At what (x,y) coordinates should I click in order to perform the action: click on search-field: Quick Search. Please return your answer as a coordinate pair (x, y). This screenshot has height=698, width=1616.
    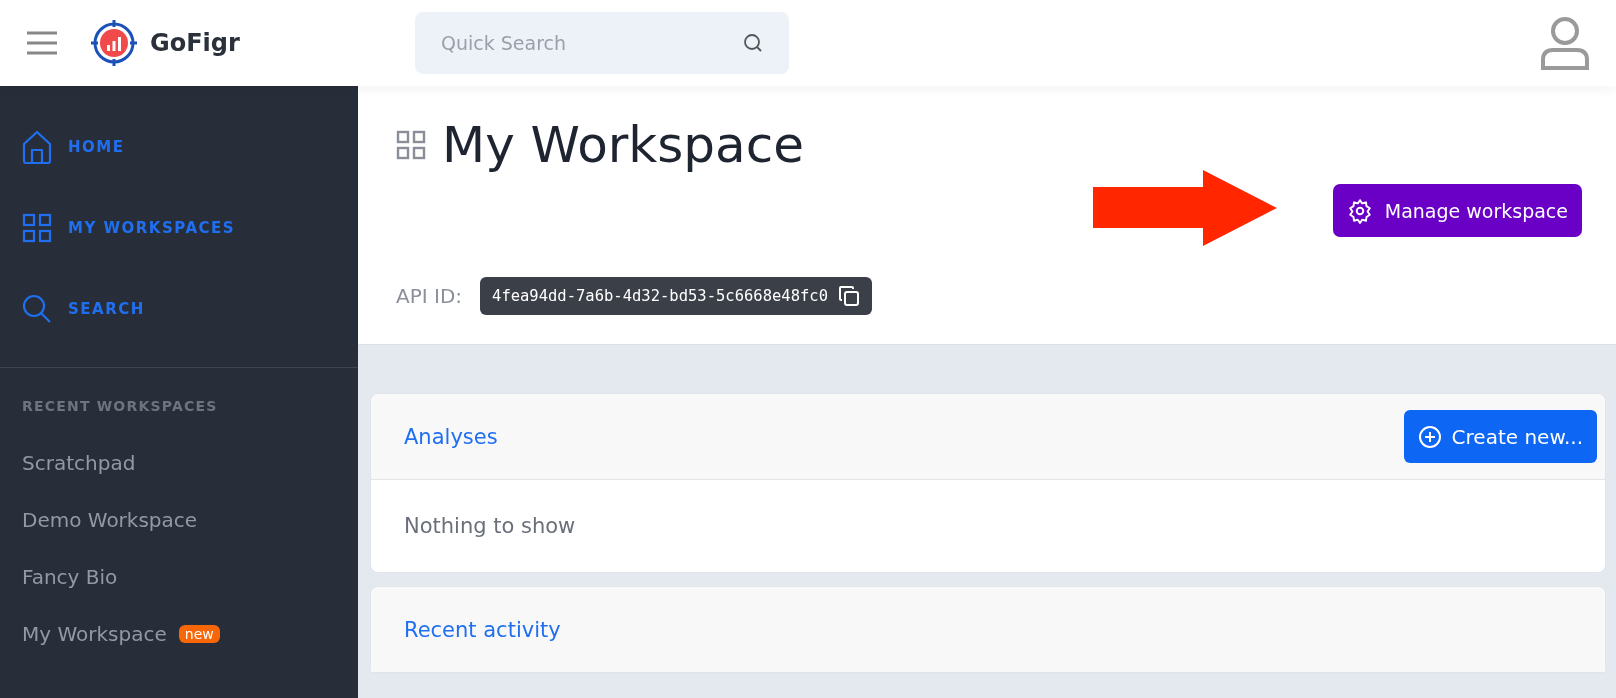
    Looking at the image, I should click on (602, 43).